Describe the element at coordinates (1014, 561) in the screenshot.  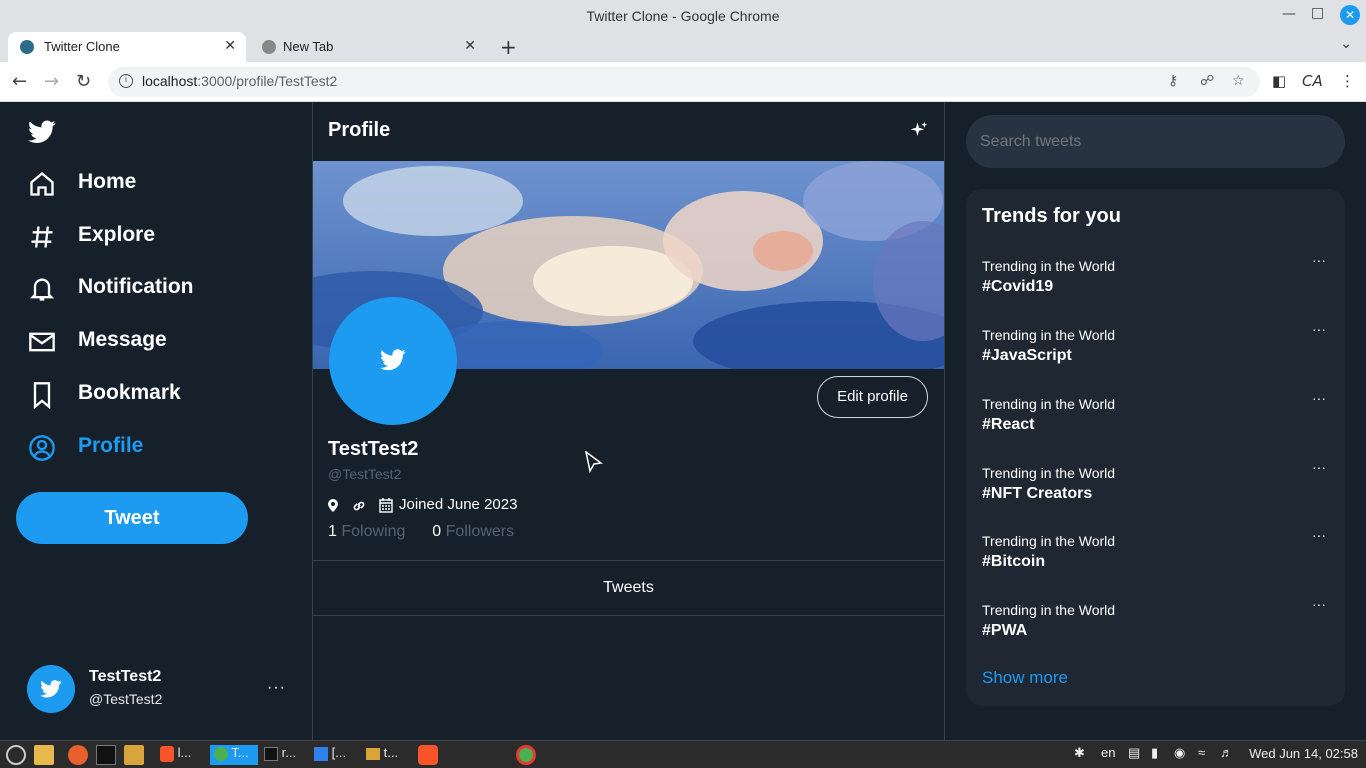
I see `trend-tag: #Bitcoin` at that location.